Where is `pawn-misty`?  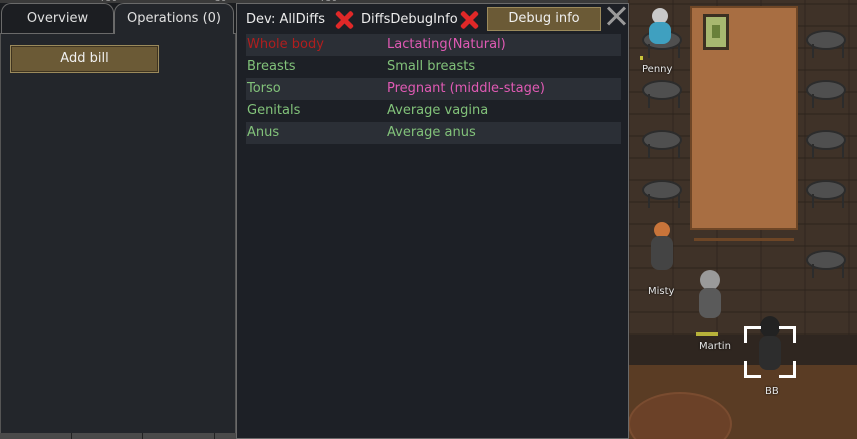
pawn-misty is located at coordinates (662, 250).